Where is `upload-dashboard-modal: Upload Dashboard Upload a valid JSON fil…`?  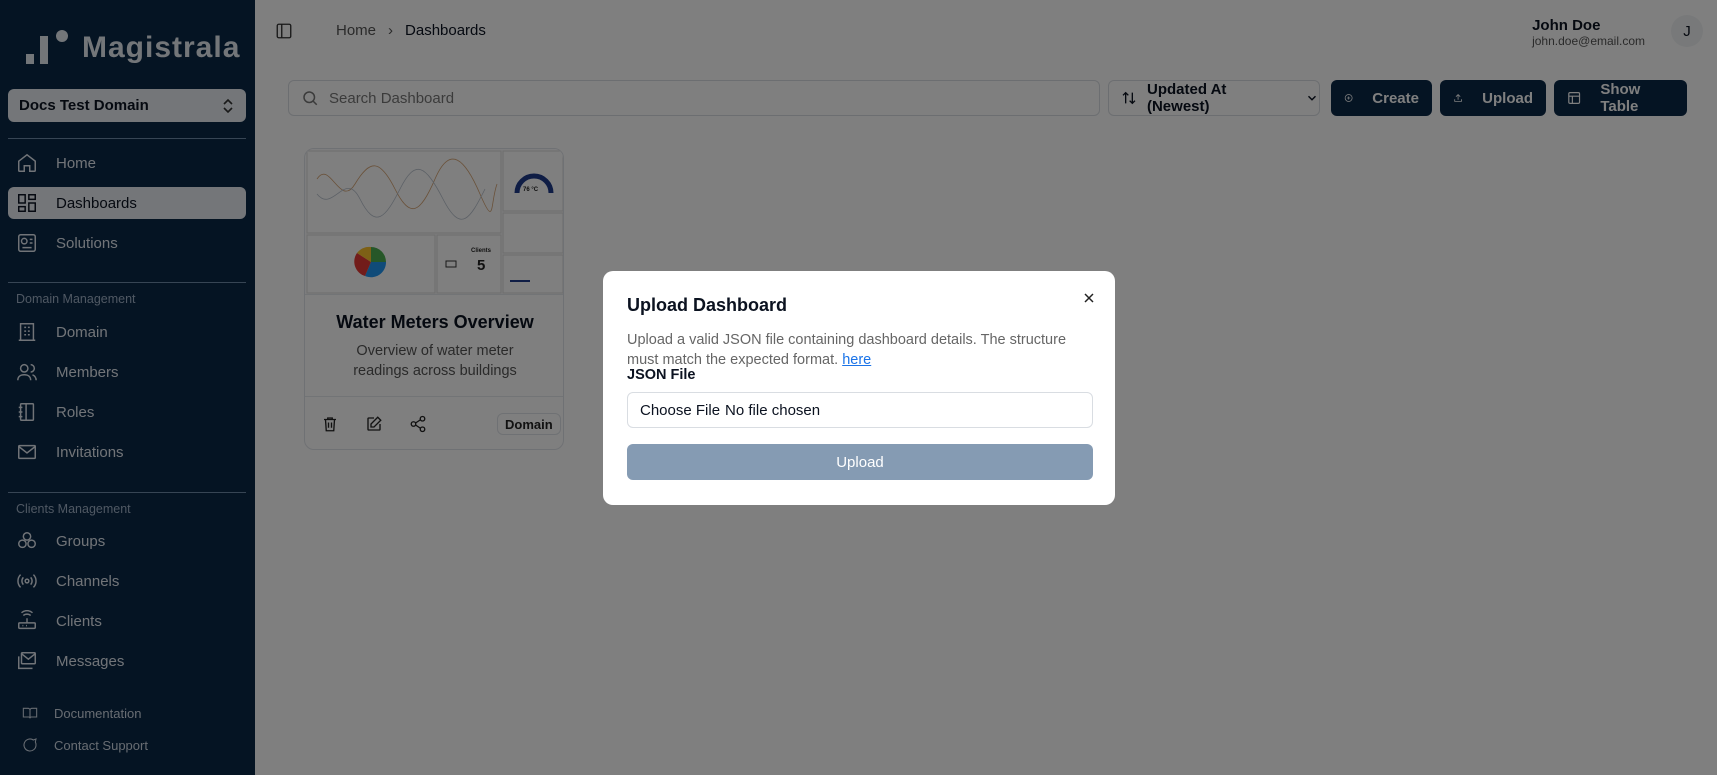
upload-dashboard-modal: Upload Dashboard Upload a valid JSON fil… is located at coordinates (859, 388).